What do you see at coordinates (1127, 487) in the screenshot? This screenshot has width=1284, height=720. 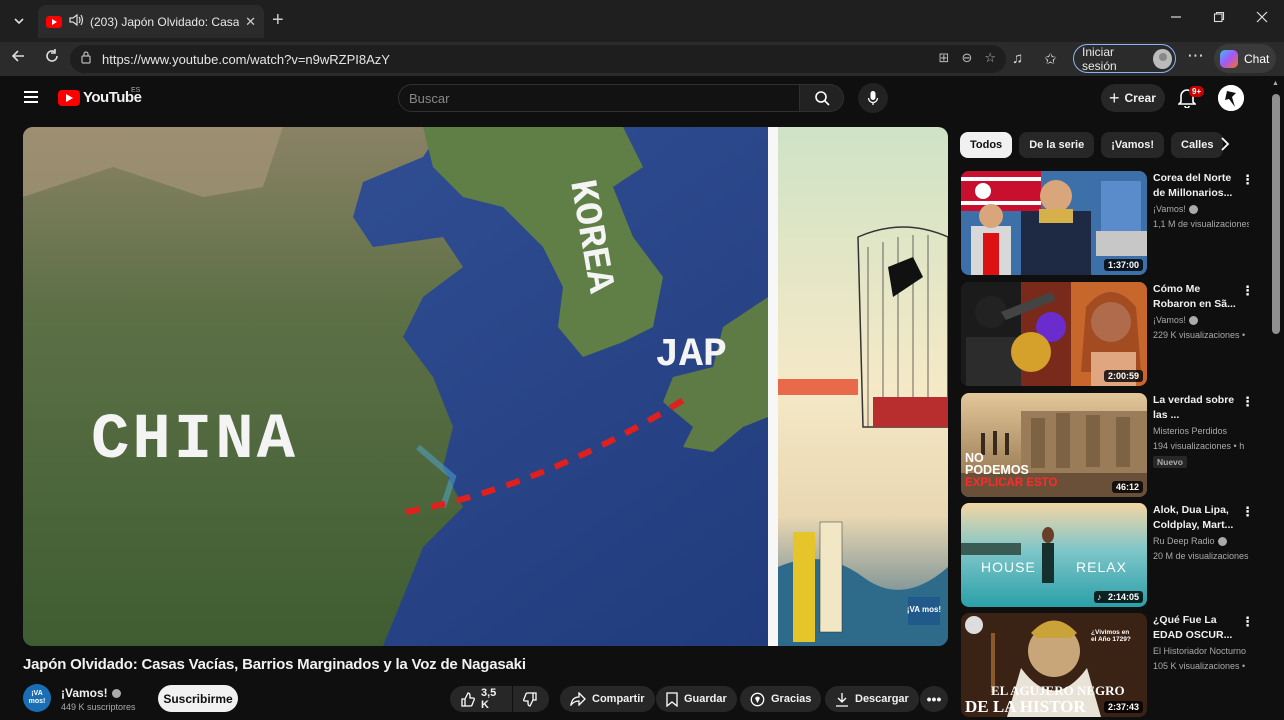 I see `duration-badge: 46:12` at bounding box center [1127, 487].